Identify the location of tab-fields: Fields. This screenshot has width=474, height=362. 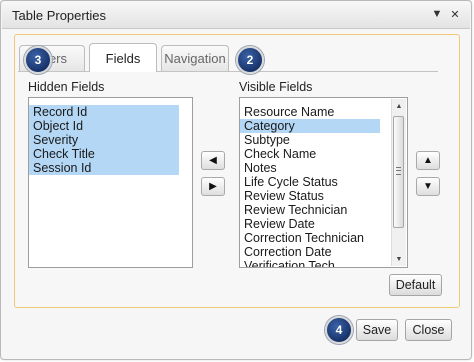
(123, 57).